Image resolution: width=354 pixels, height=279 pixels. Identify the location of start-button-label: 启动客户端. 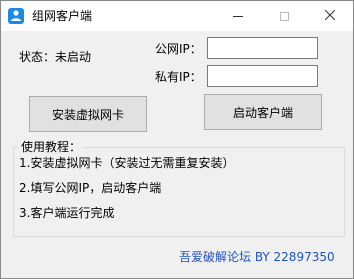
(262, 112).